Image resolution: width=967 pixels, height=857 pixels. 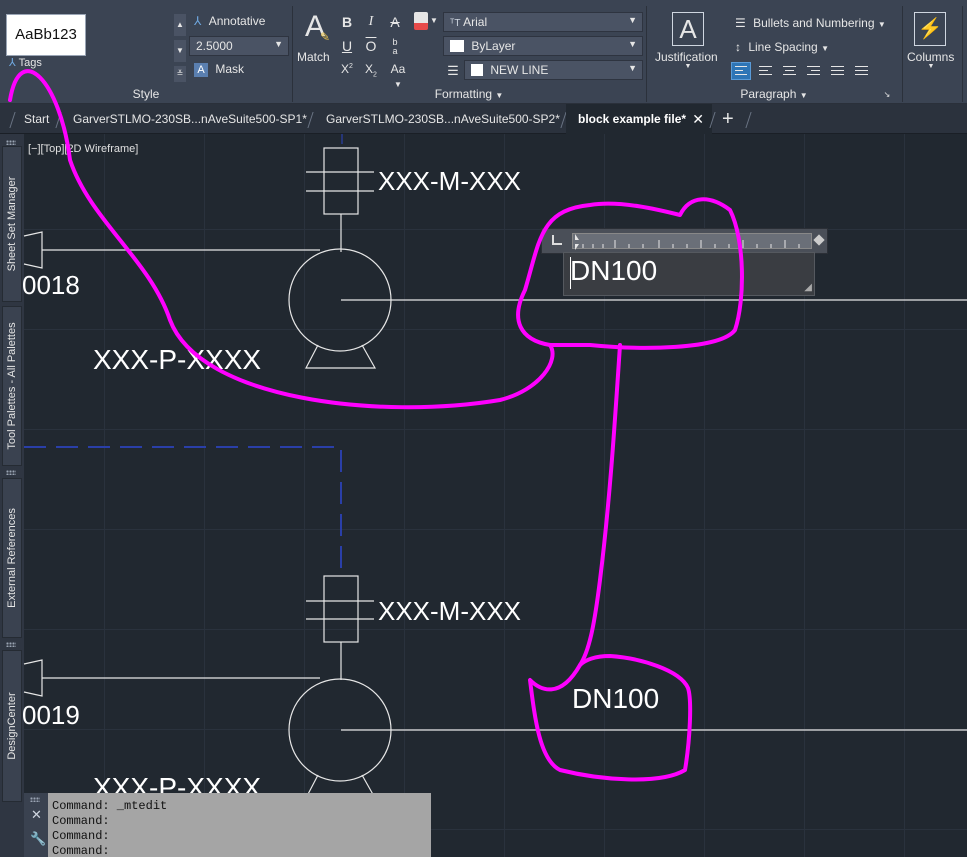 What do you see at coordinates (808, 287) in the screenshot?
I see `resize-grip-icon: ◢` at bounding box center [808, 287].